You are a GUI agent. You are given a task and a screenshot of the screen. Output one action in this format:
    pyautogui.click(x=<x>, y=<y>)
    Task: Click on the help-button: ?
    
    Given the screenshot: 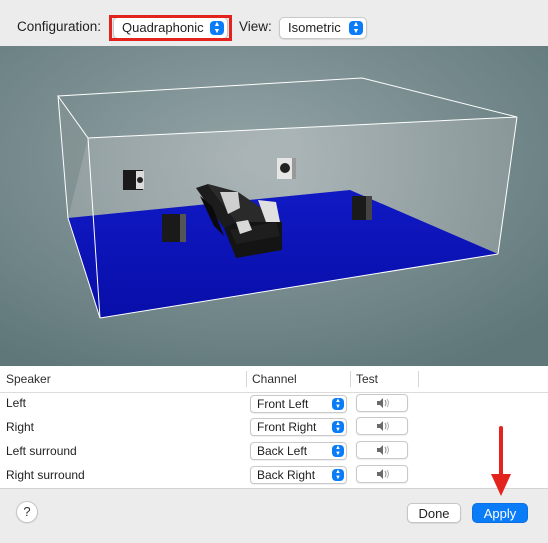 What is the action you would take?
    pyautogui.click(x=27, y=512)
    